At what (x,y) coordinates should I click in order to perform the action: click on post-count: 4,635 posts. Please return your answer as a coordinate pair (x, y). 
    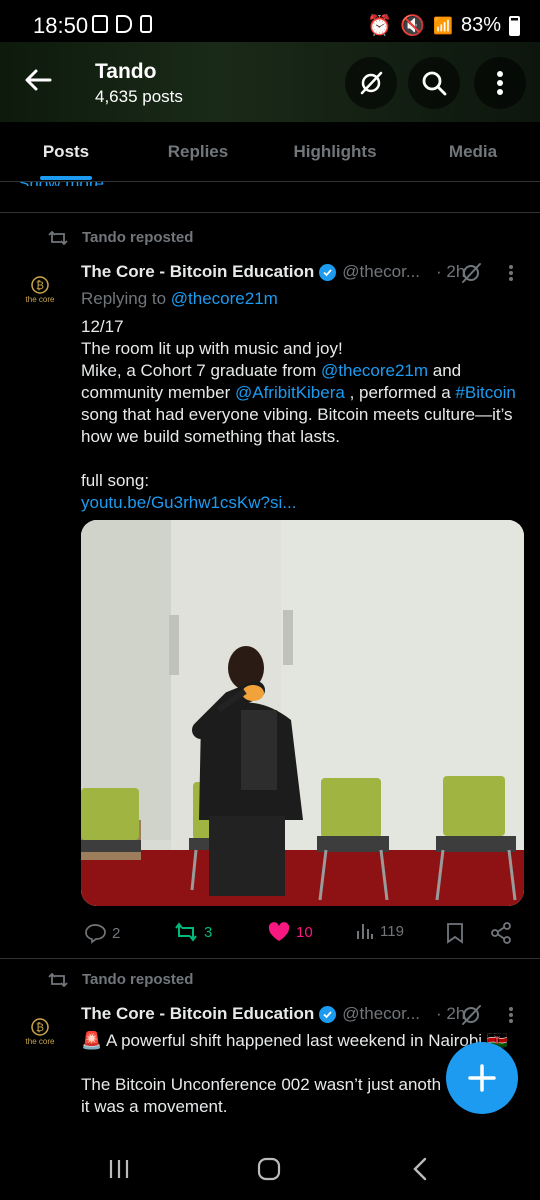
    Looking at the image, I should click on (139, 96).